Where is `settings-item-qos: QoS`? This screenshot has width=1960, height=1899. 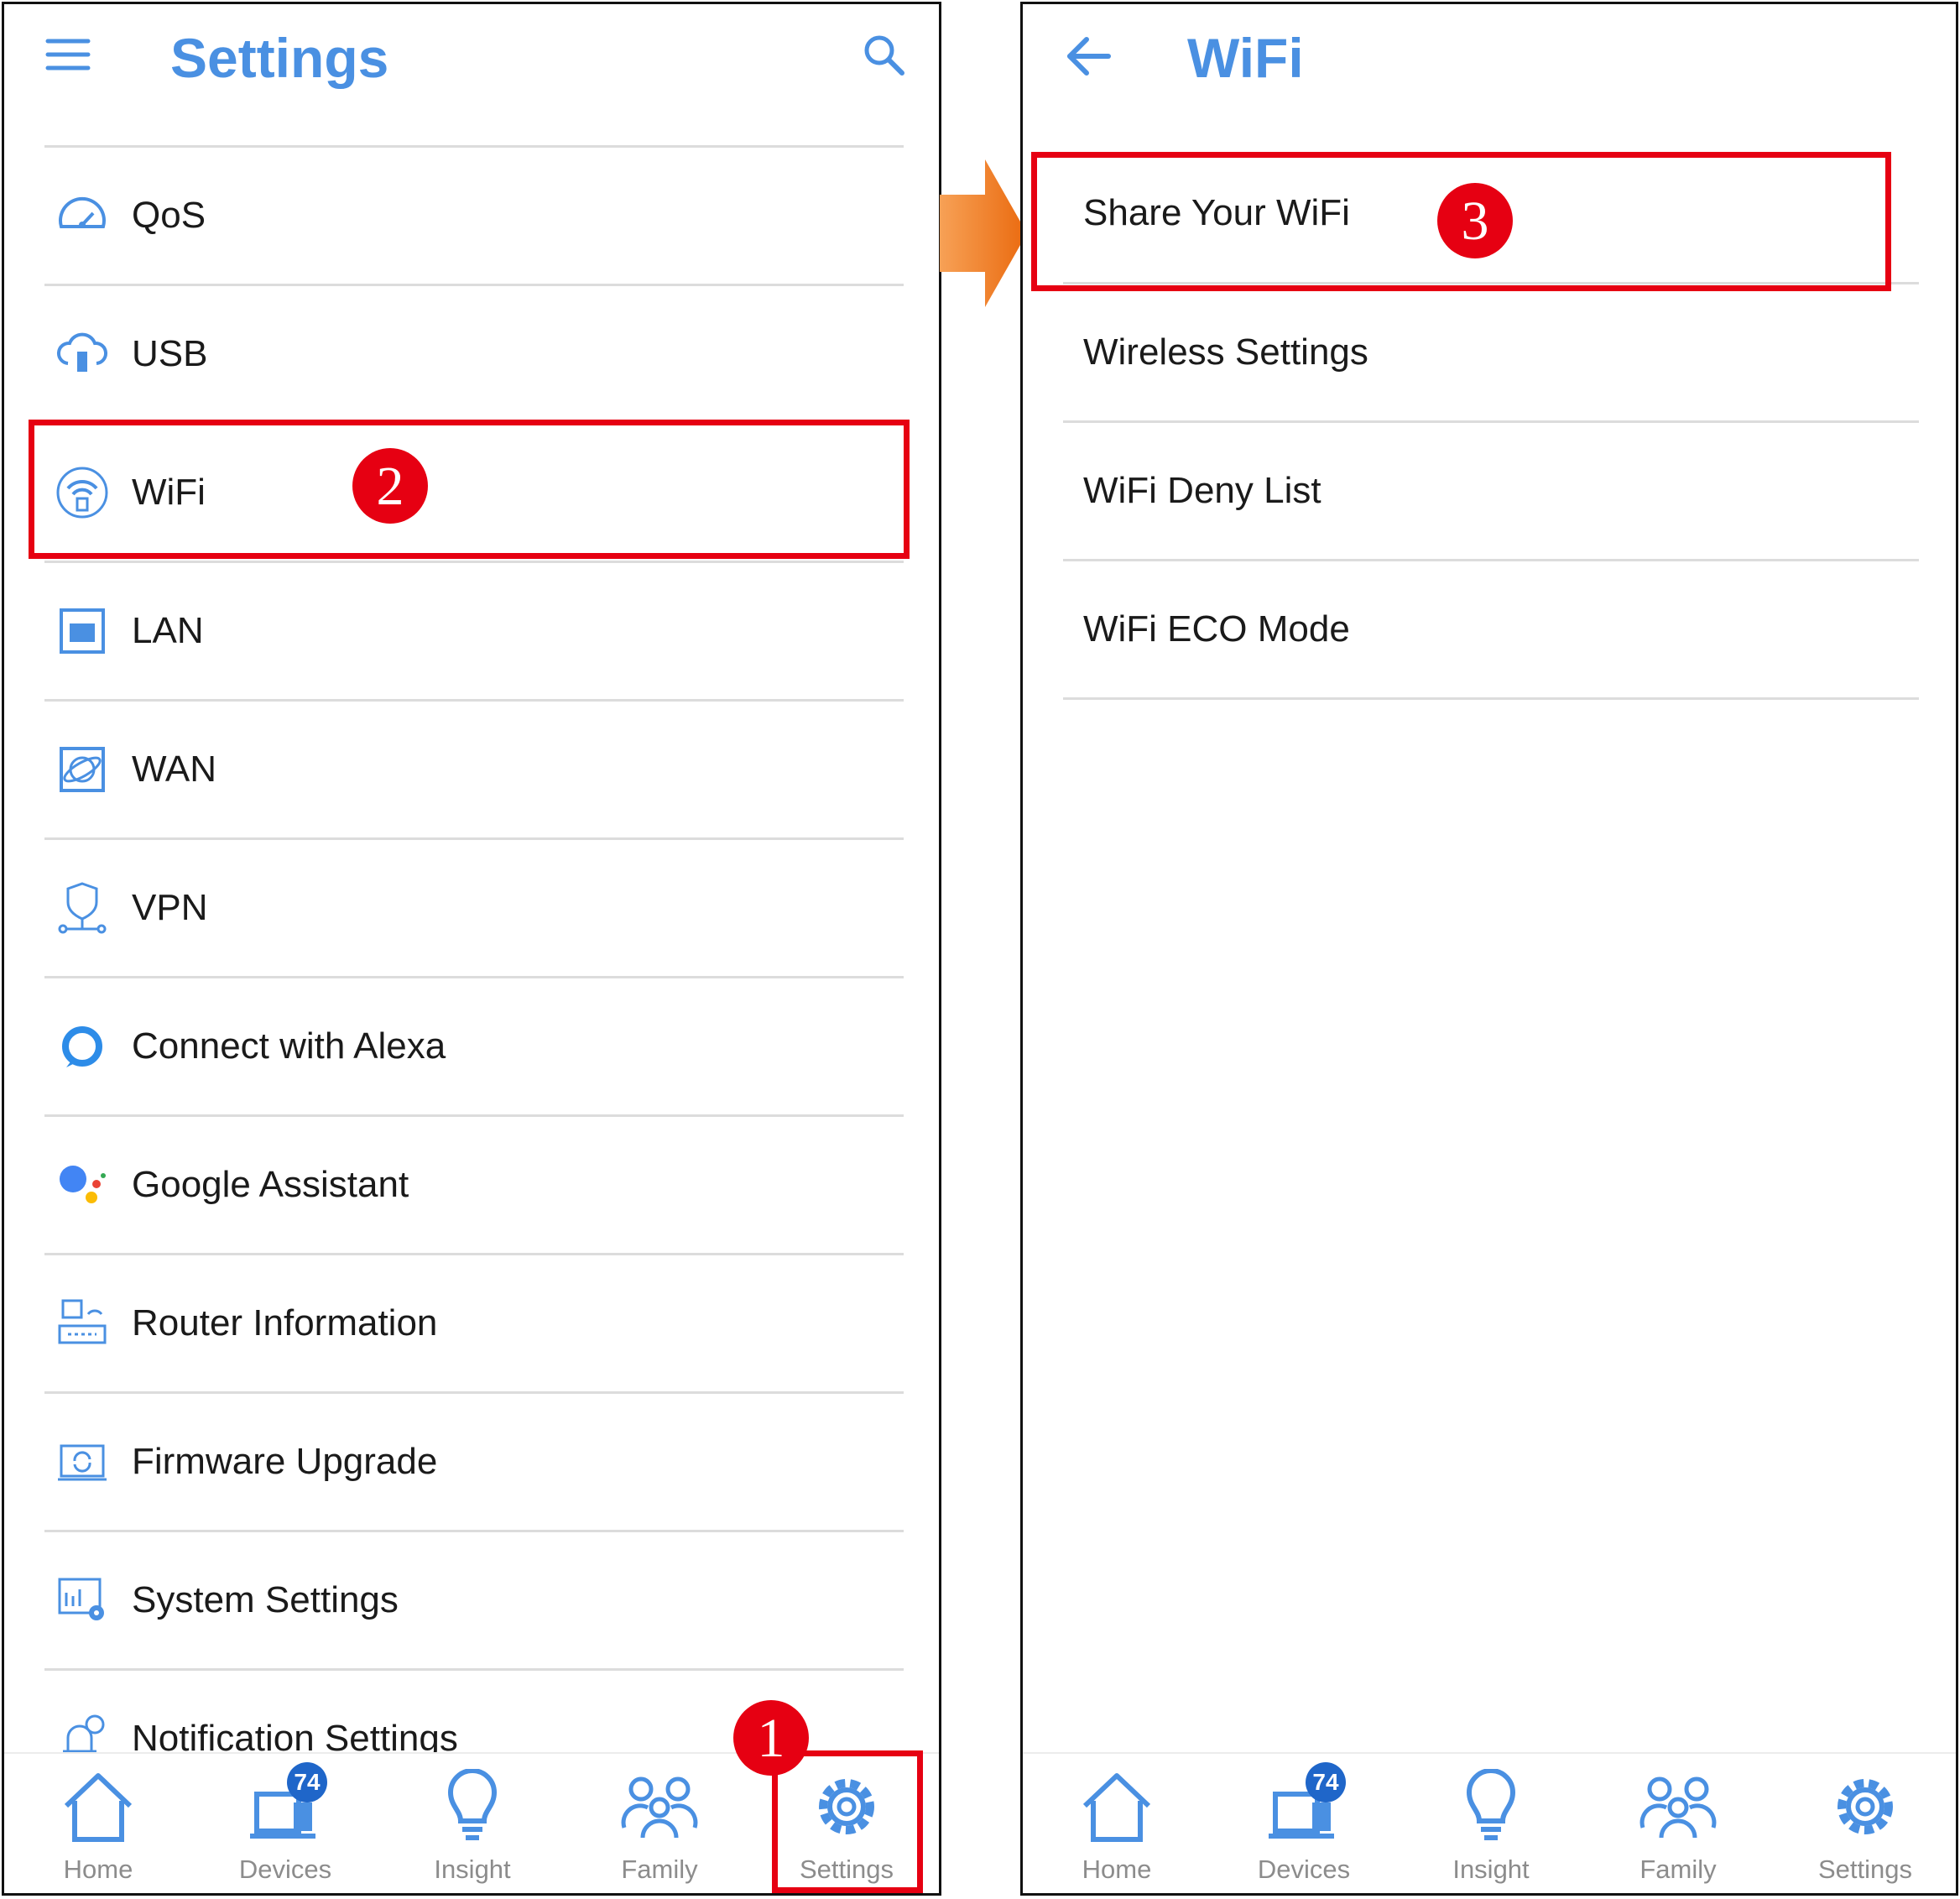 settings-item-qos: QoS is located at coordinates (474, 214).